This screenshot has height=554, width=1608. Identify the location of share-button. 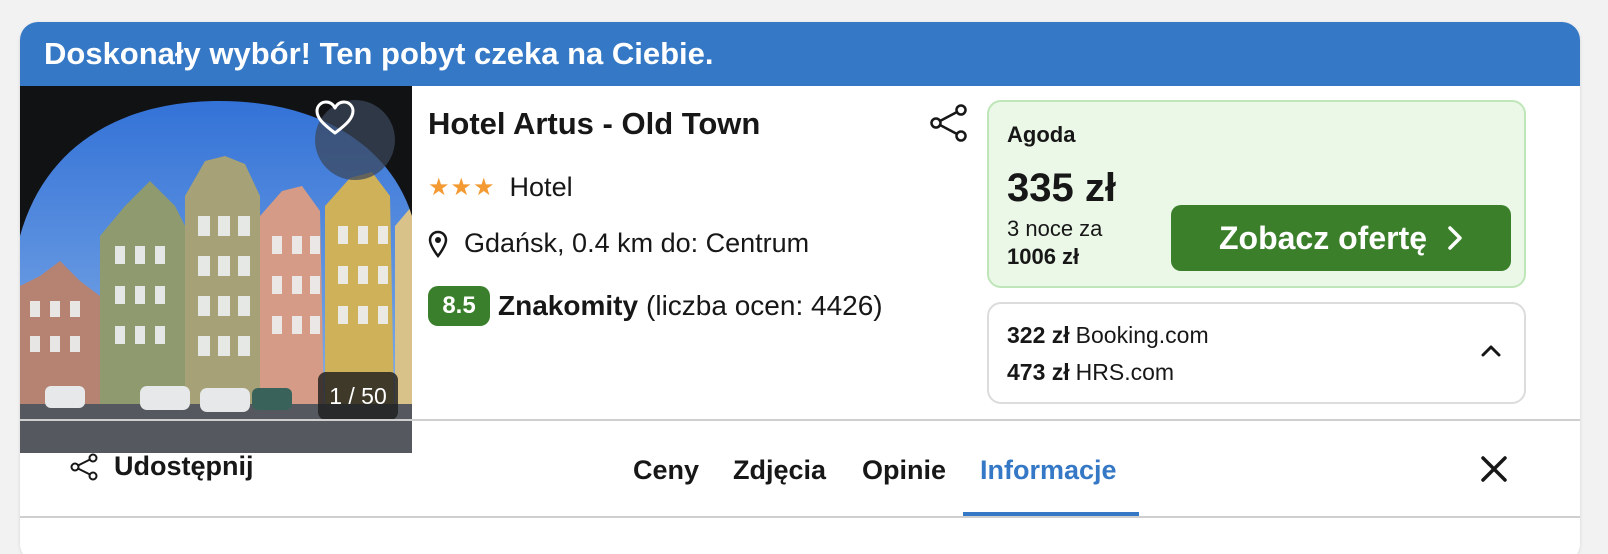
(949, 125).